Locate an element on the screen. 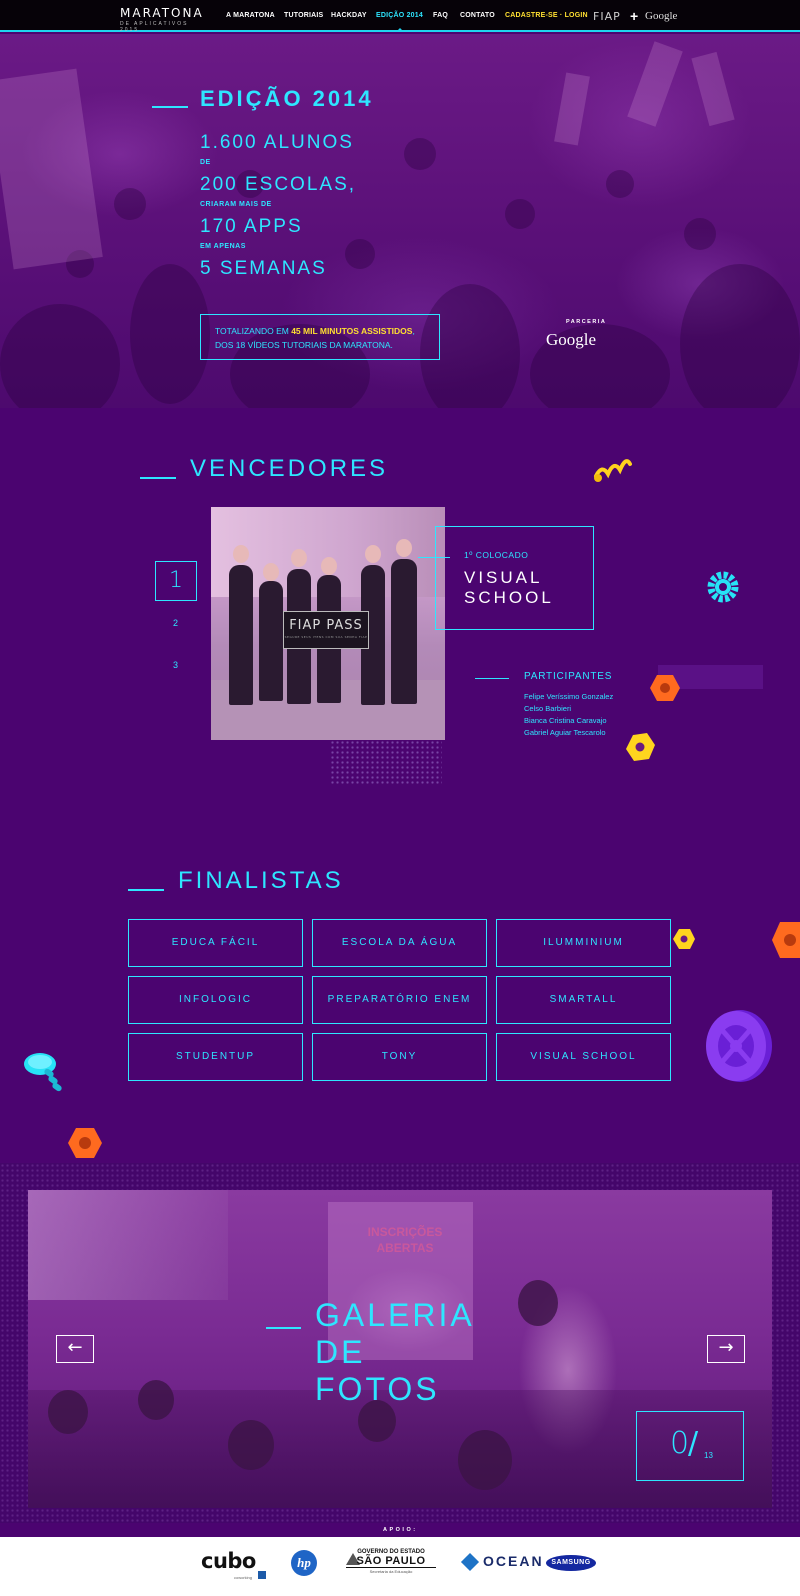  gear-icon is located at coordinates (723, 587).